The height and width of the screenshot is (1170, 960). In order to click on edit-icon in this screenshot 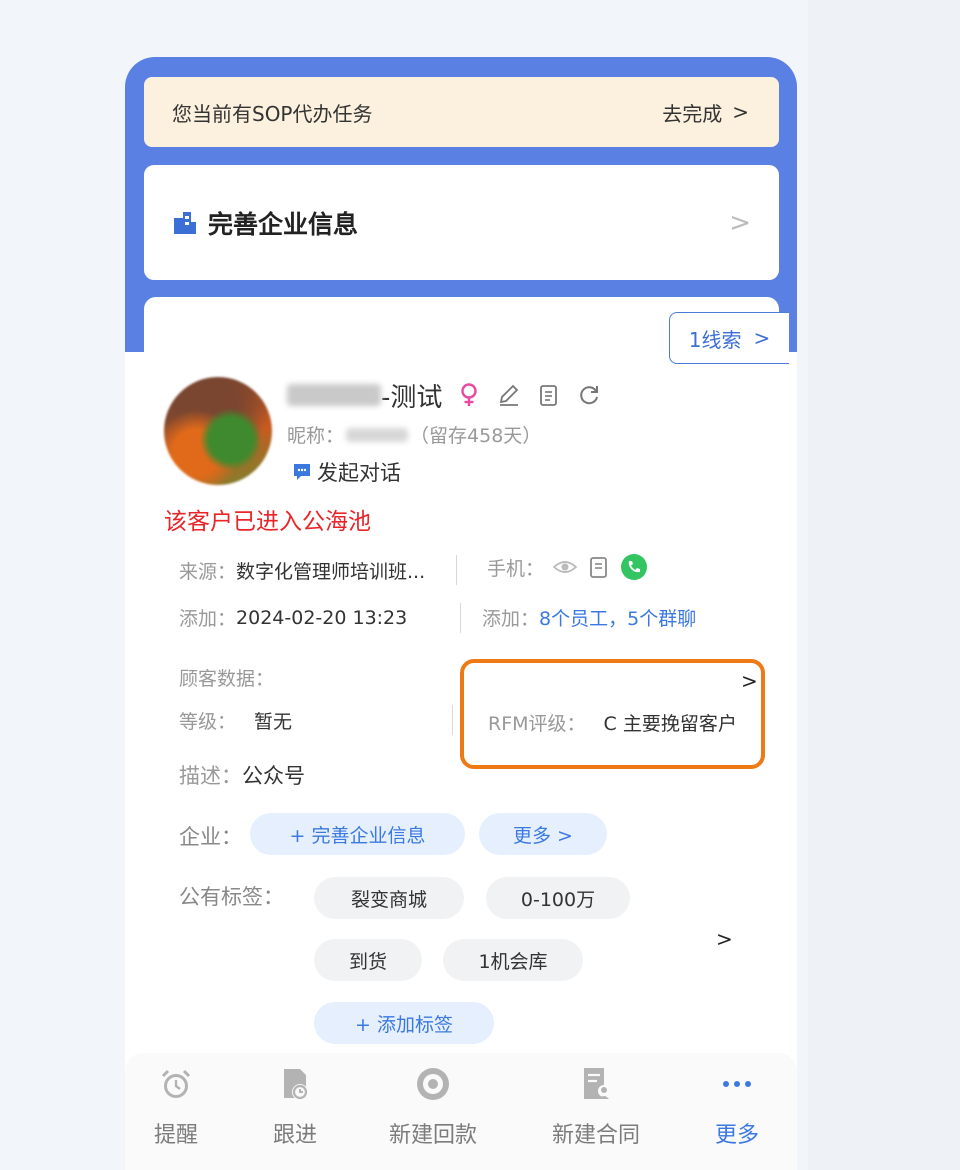, I will do `click(509, 395)`.